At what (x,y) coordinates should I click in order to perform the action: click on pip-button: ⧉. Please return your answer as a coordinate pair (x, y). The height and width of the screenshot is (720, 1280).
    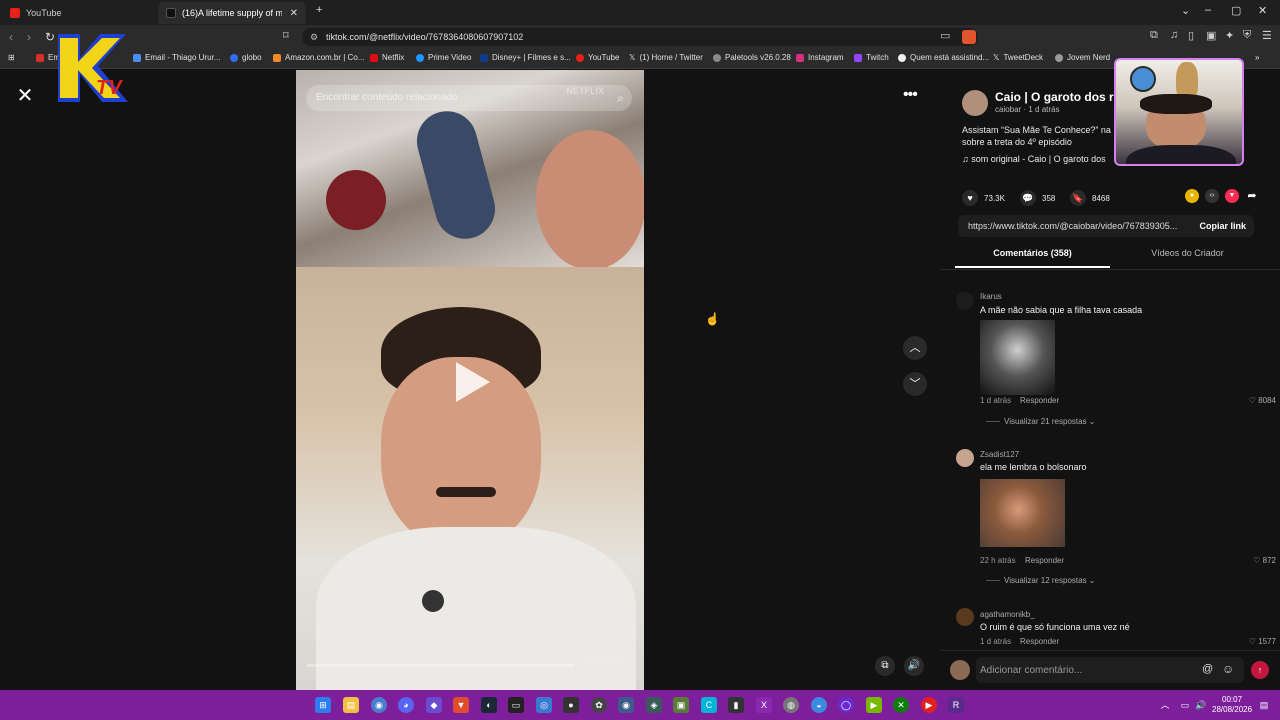
    Looking at the image, I should click on (885, 666).